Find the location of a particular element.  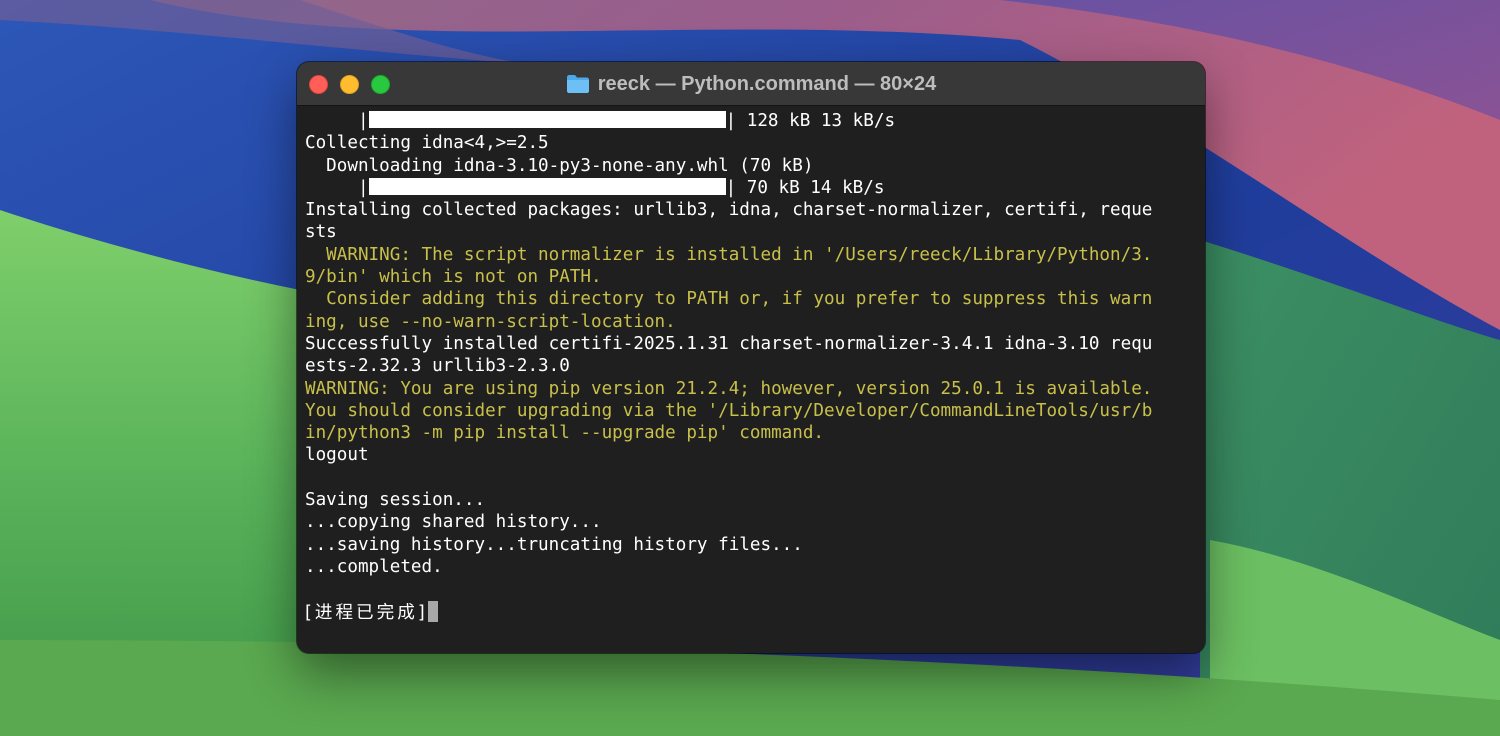

progress-line: | | 70 kB 14 kB/s is located at coordinates (752, 188).